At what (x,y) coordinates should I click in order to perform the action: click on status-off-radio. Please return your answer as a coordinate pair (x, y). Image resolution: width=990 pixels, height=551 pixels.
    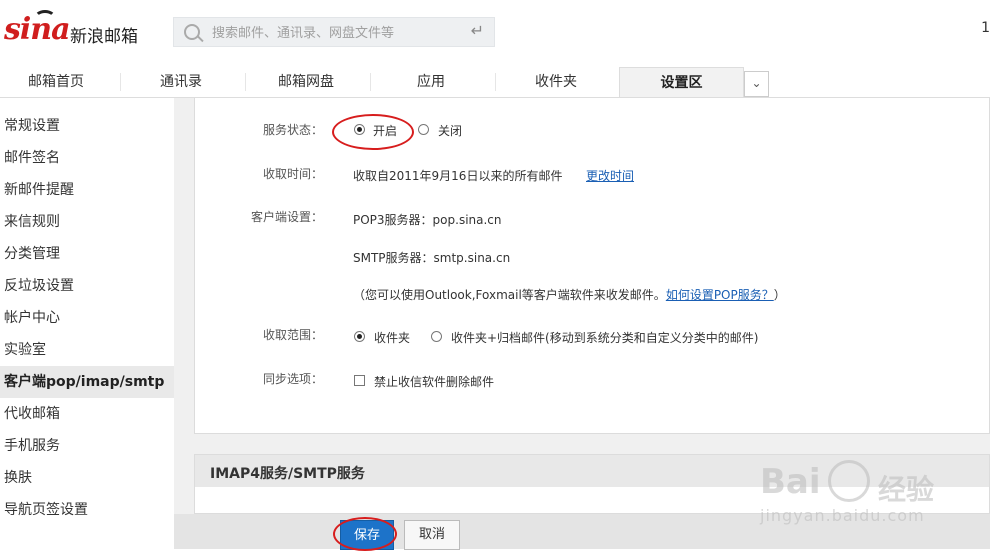
    Looking at the image, I should click on (423, 129).